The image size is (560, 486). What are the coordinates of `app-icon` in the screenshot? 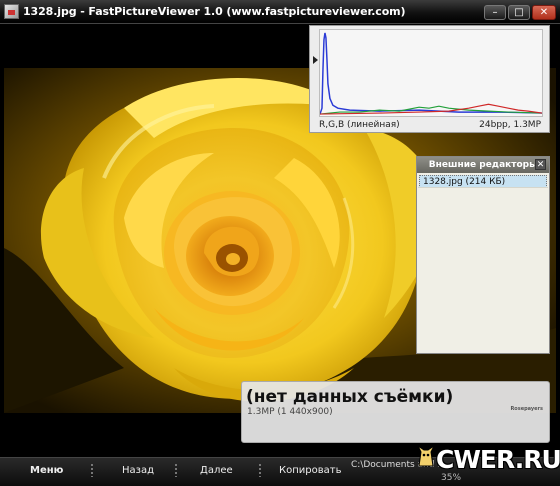 It's located at (11, 11).